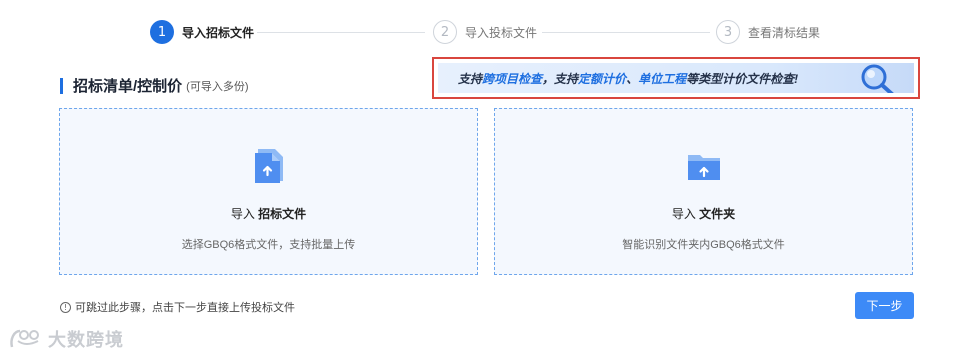  Describe the element at coordinates (445, 32) in the screenshot. I see `step-2-number: 2` at that location.